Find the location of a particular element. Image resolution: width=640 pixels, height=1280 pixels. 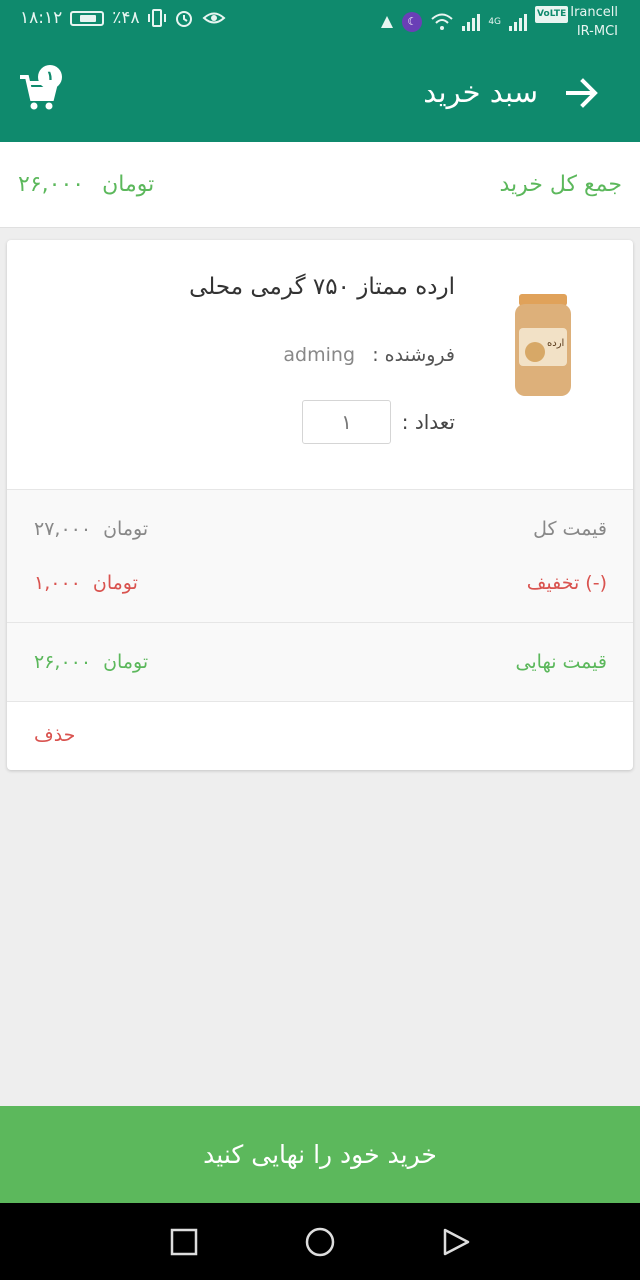

total-amount: تومان ۲۶,۰۰۰ is located at coordinates (86, 184).